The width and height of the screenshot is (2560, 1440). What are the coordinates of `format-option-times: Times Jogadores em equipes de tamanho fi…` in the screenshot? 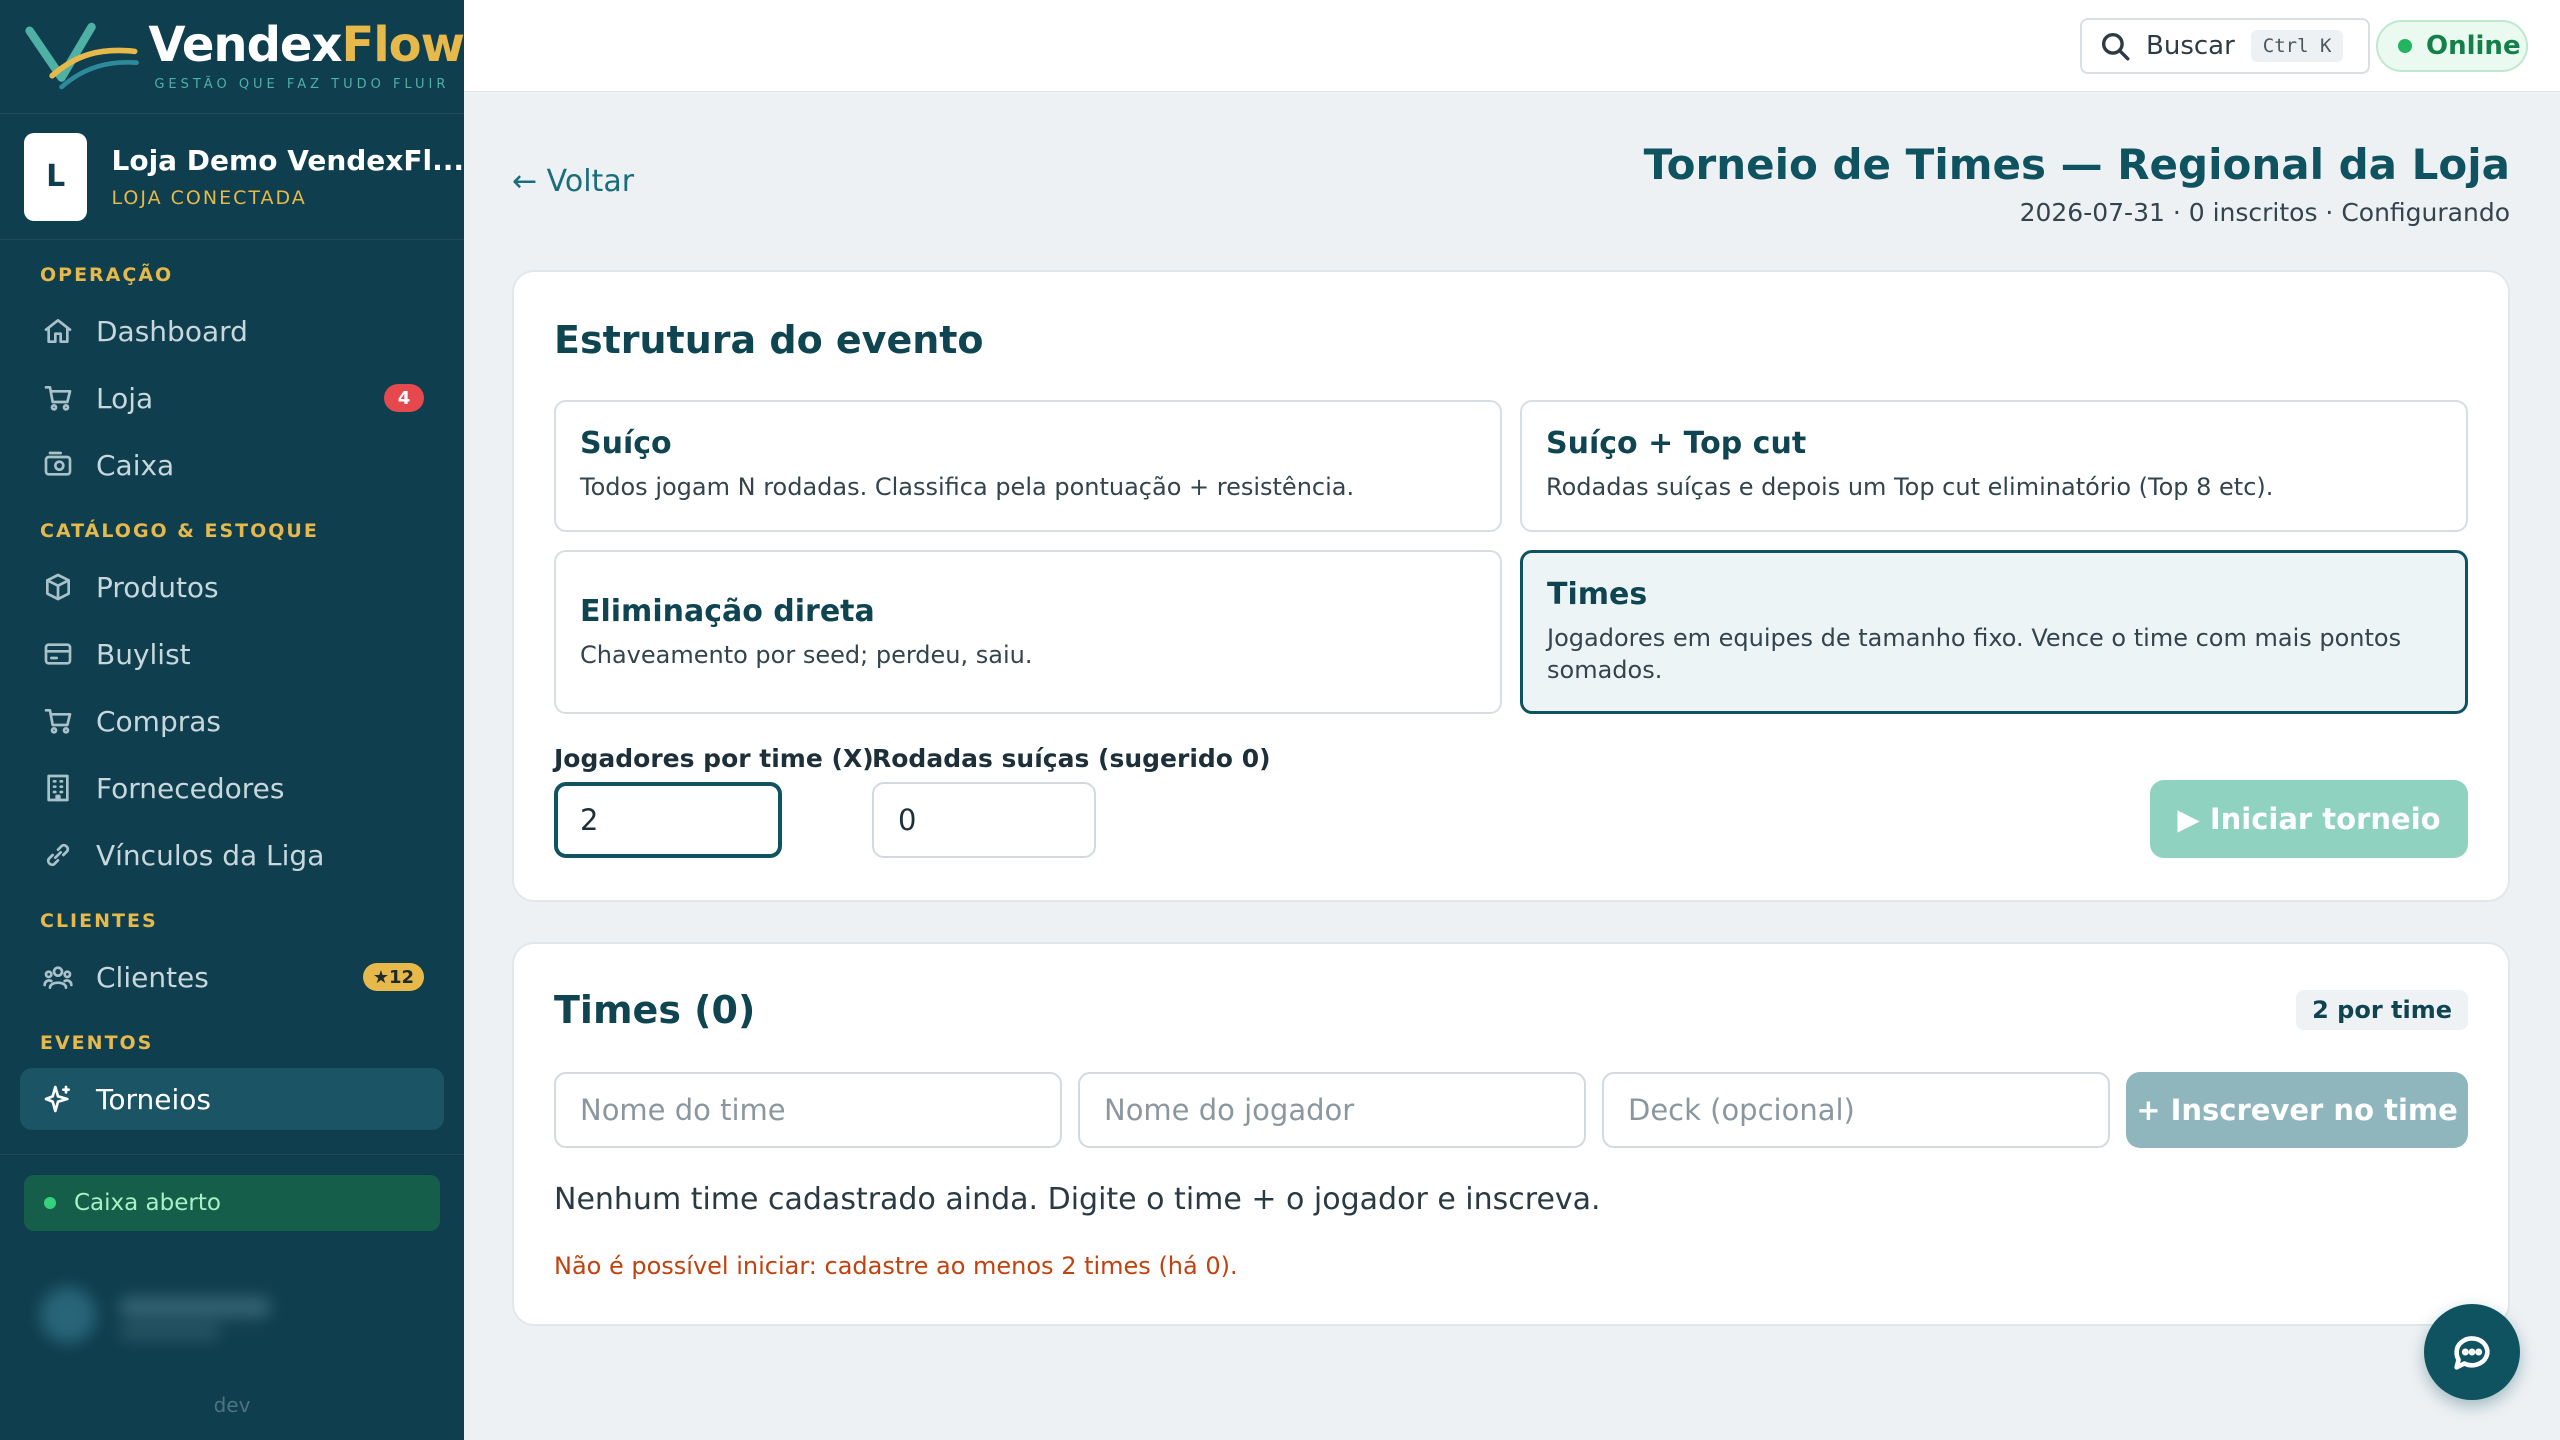 It's located at (1994, 632).